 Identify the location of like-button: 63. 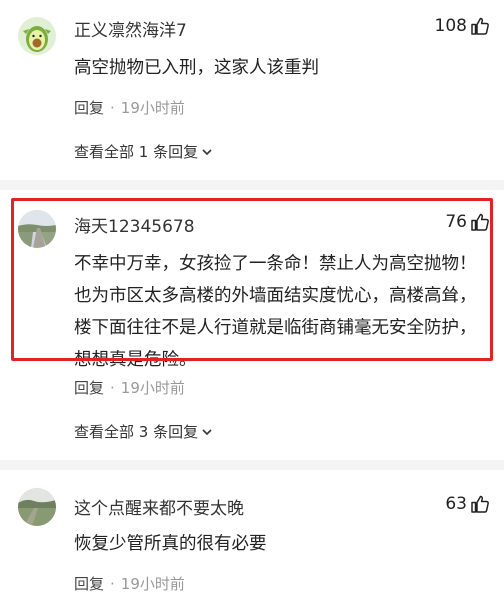
(467, 504).